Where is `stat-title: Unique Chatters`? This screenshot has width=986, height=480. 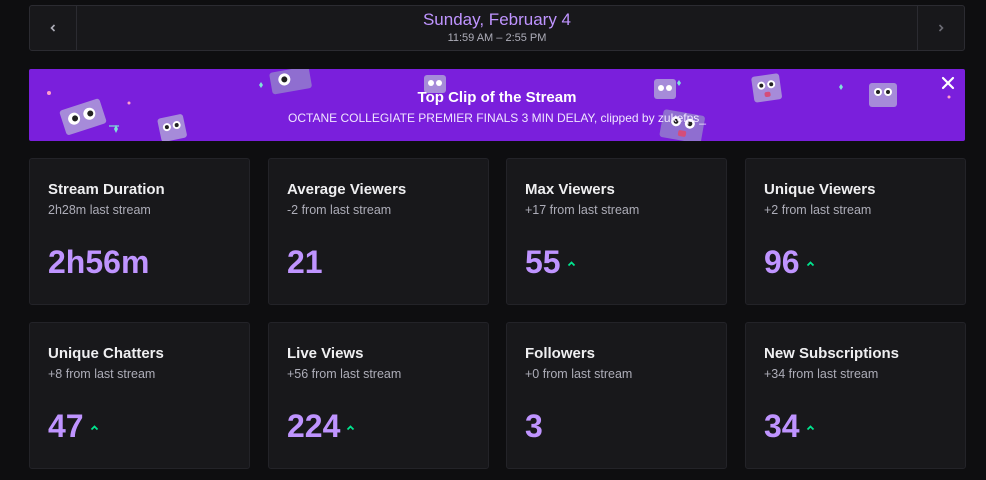 stat-title: Unique Chatters is located at coordinates (106, 353).